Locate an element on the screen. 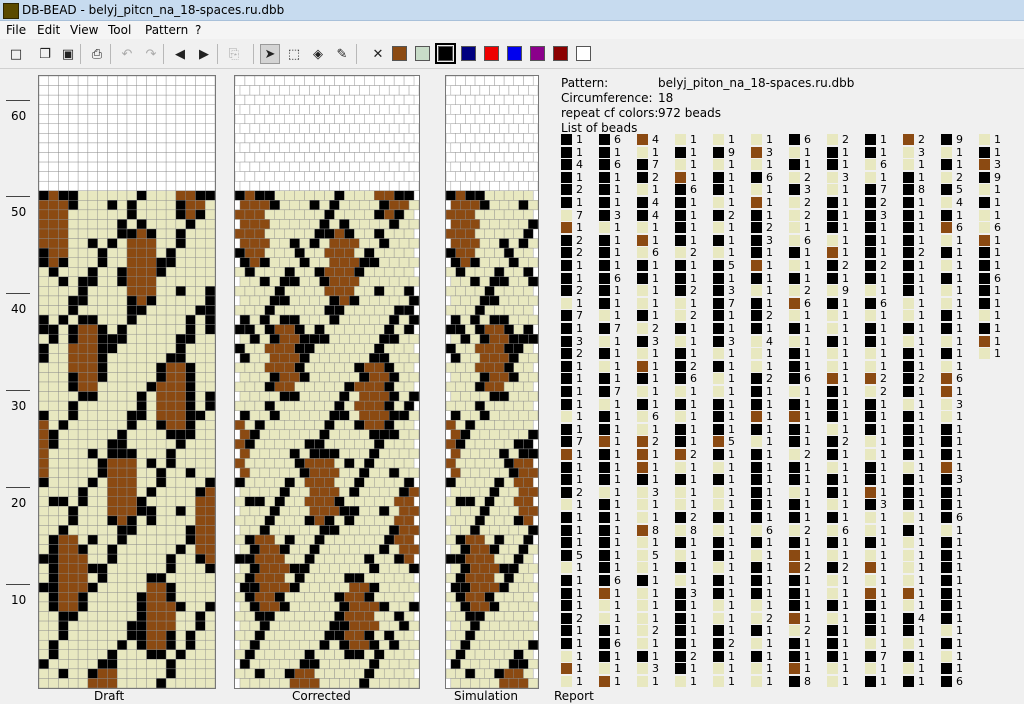 The width and height of the screenshot is (1024, 704). color-swatch is located at coordinates (514, 53).